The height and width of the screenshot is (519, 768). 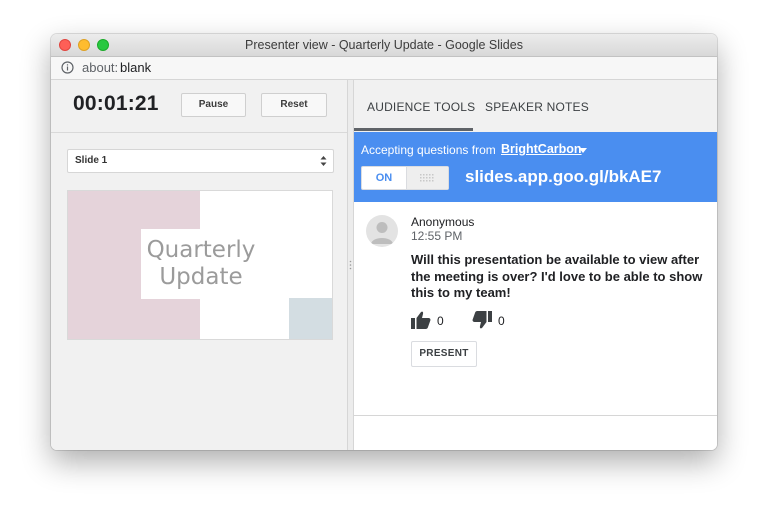 I want to click on thumbnail-title-line2: Update, so click(x=201, y=277).